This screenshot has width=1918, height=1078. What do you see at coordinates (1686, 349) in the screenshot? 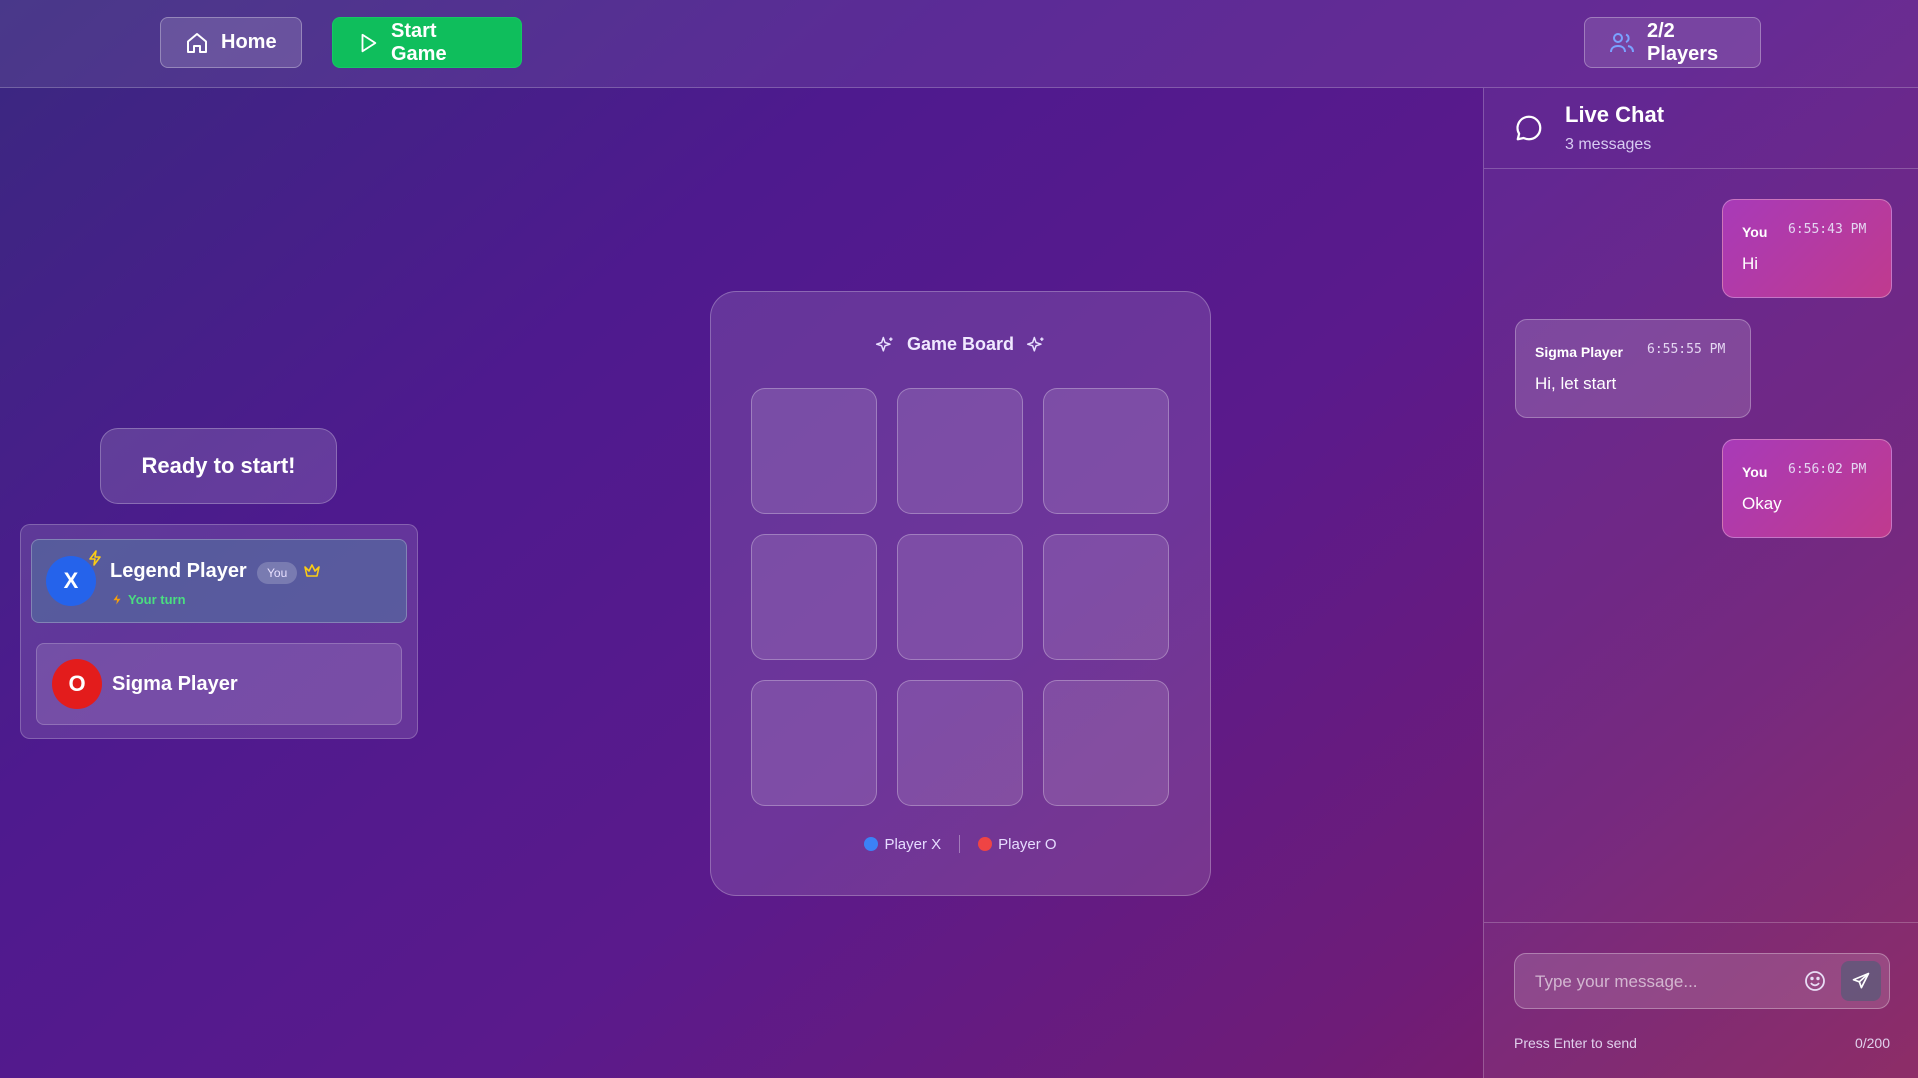
I see `message-time: 6:55:55 PM` at bounding box center [1686, 349].